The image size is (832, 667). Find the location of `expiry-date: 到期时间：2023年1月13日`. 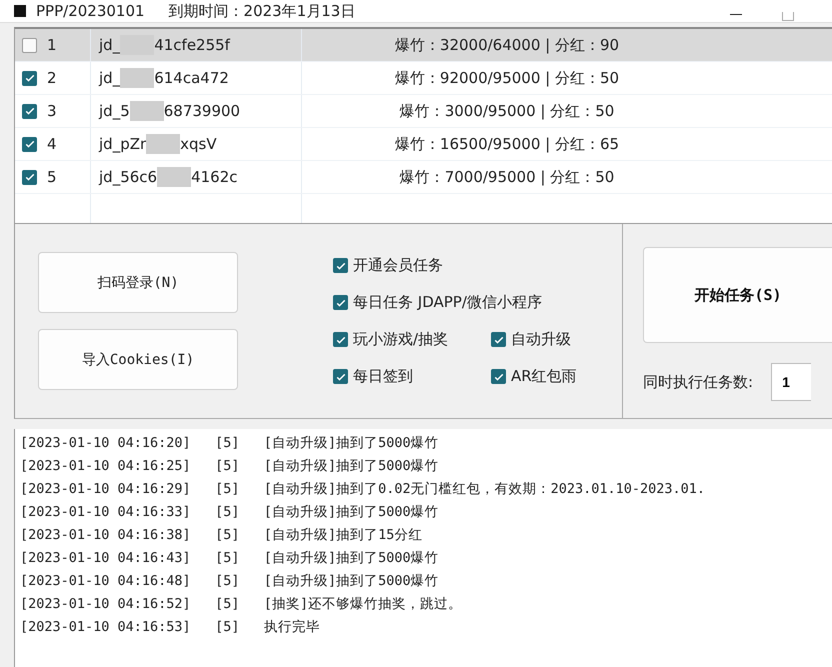

expiry-date: 到期时间：2023年1月13日 is located at coordinates (262, 11).